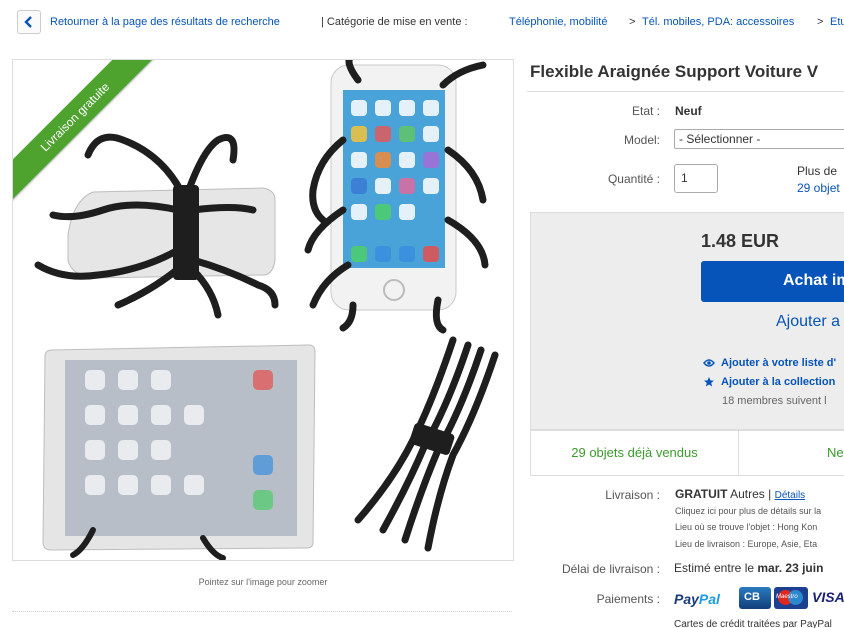 The width and height of the screenshot is (844, 628). What do you see at coordinates (628, 599) in the screenshot?
I see `payment-label: Paiements :` at bounding box center [628, 599].